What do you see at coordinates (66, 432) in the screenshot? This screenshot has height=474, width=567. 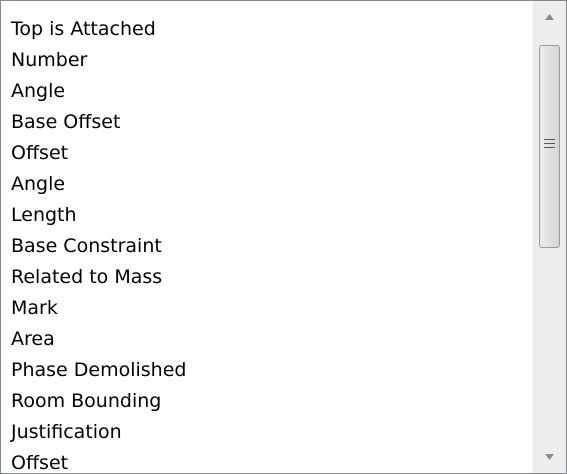 I see `list-item: Justification` at bounding box center [66, 432].